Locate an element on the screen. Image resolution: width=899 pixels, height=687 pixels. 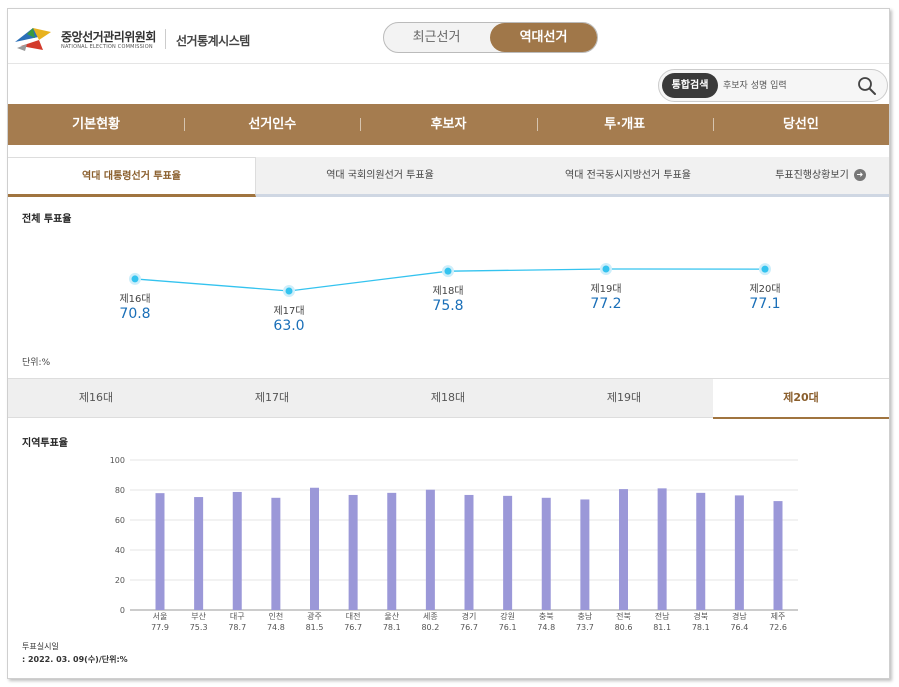
region-value-label: 76.1 is located at coordinates (508, 627).